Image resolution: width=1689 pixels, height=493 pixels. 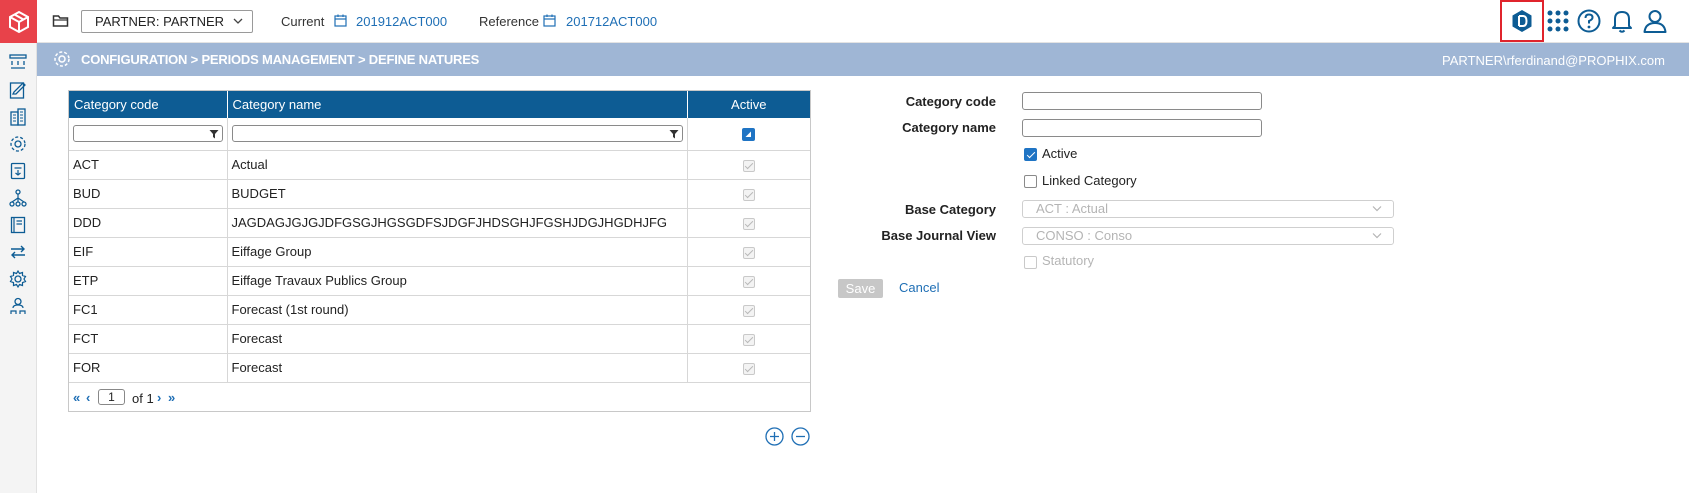 What do you see at coordinates (950, 101) in the screenshot?
I see `category-code-label: Category code` at bounding box center [950, 101].